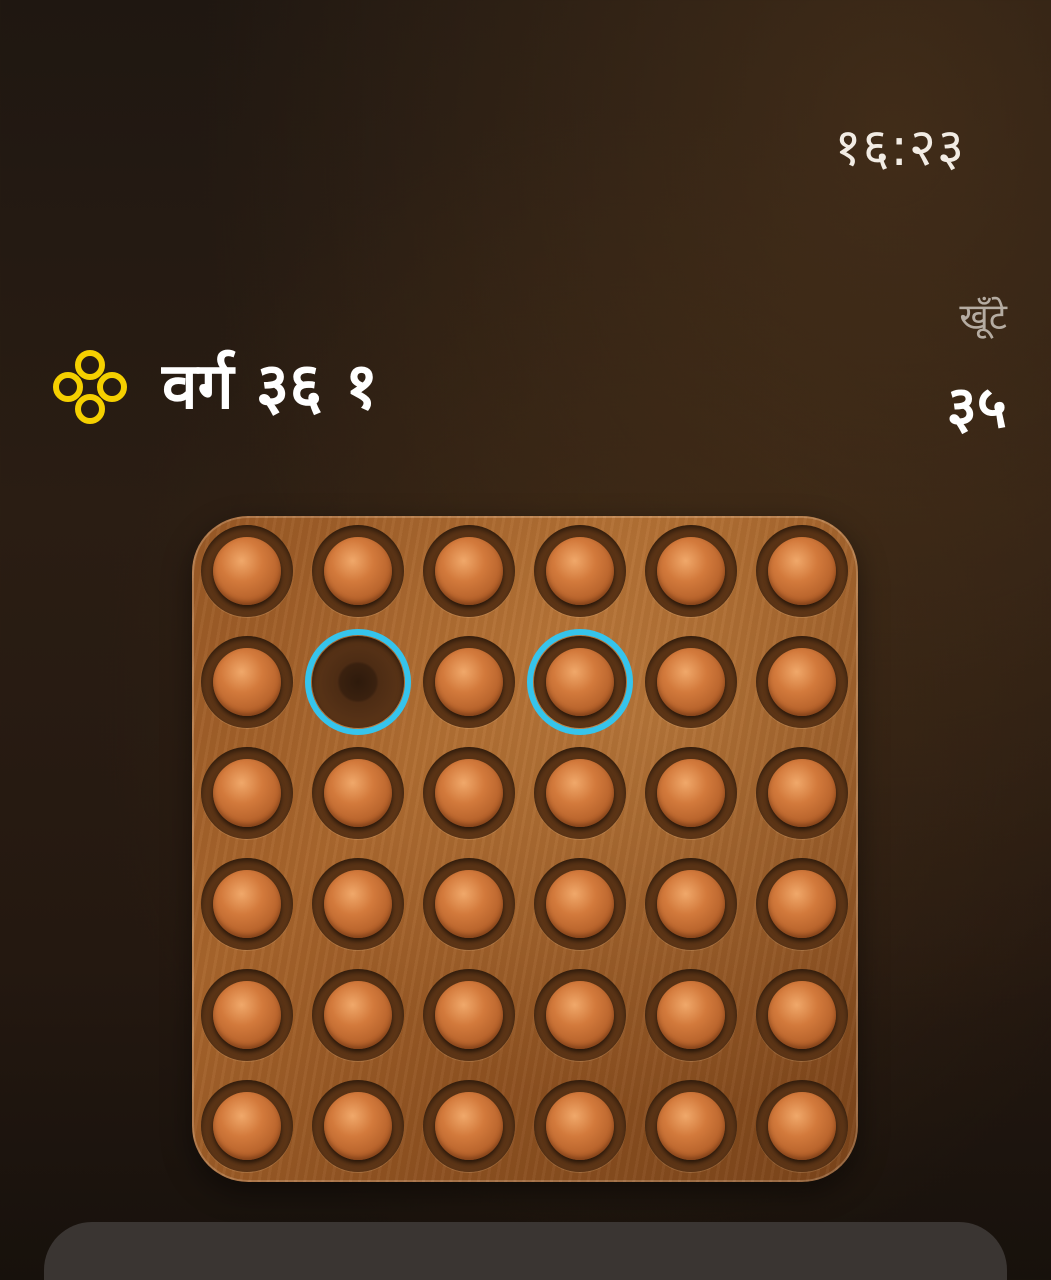  I want to click on level-header: वर्ग ३६ १, so click(213, 387).